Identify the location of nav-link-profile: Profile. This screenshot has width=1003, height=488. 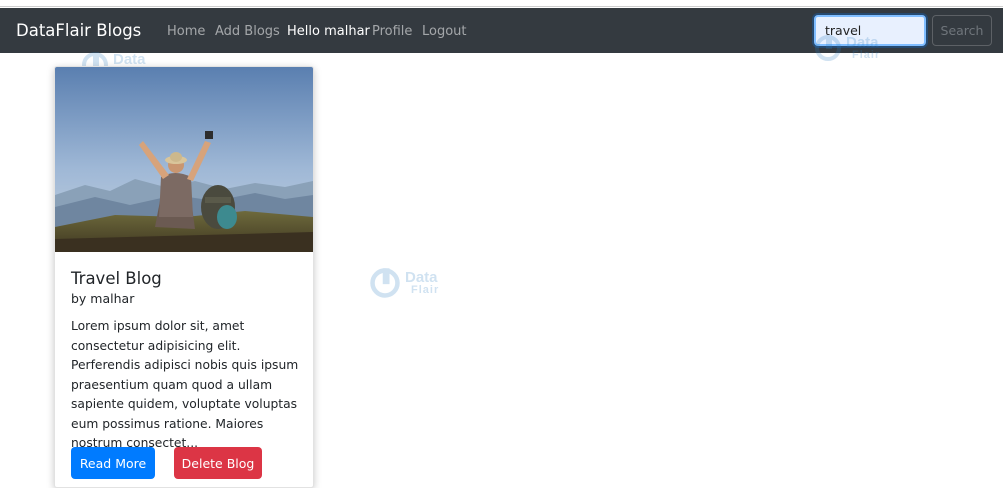
(392, 31).